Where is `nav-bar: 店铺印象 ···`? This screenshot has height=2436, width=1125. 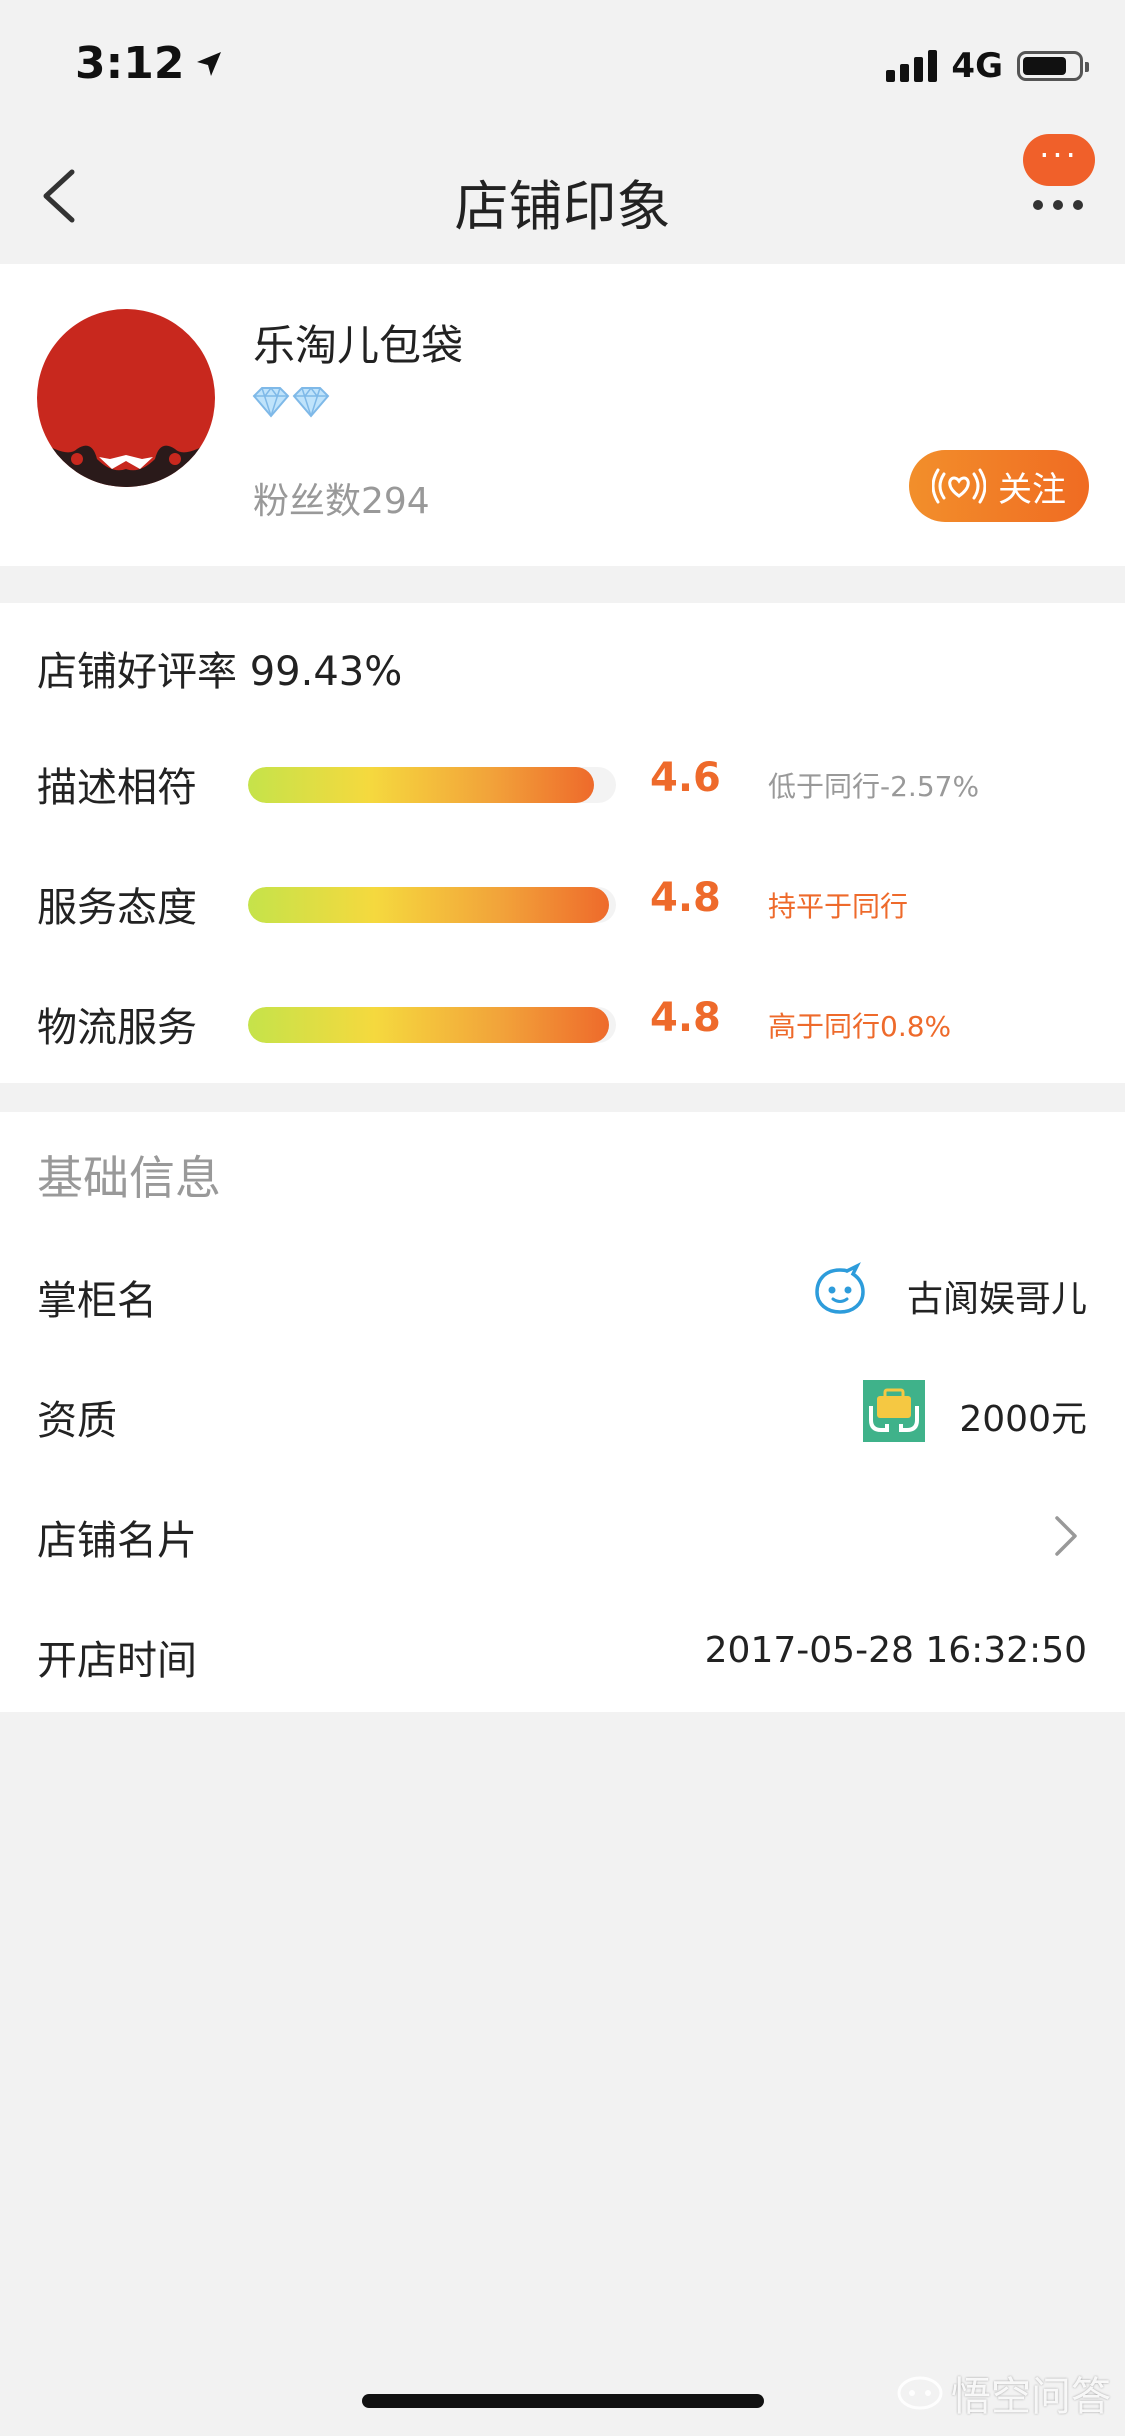
nav-bar: 店铺印象 ··· is located at coordinates (562, 197).